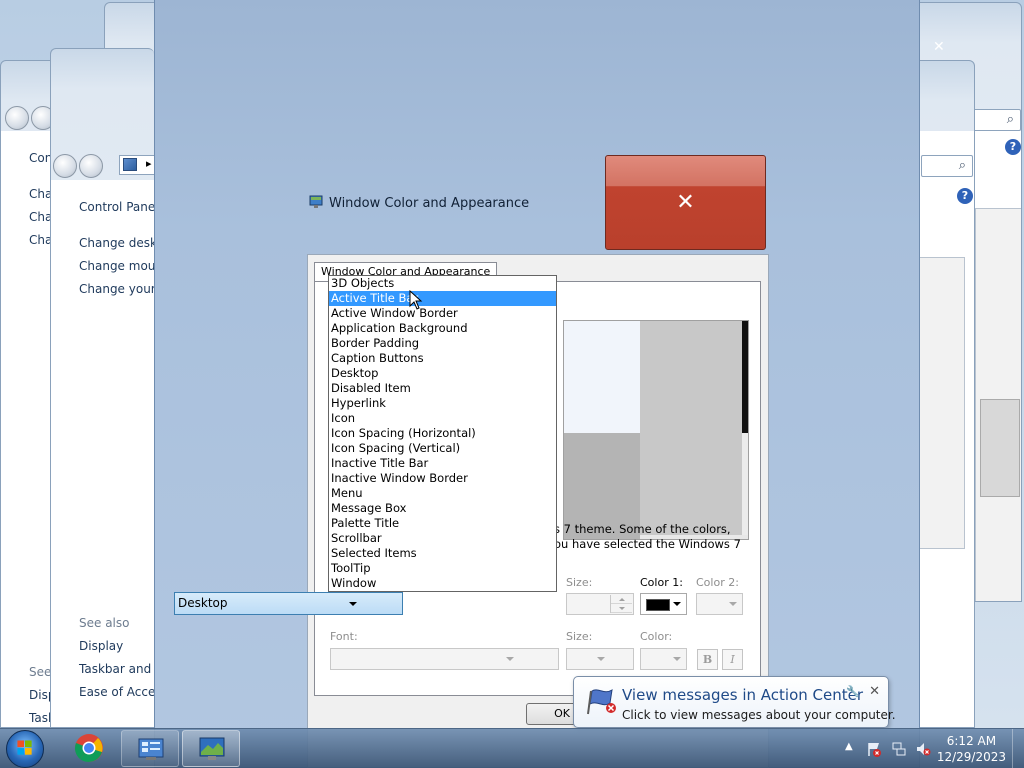 The image size is (1024, 768). What do you see at coordinates (444, 659) in the screenshot?
I see `font-dropdown` at bounding box center [444, 659].